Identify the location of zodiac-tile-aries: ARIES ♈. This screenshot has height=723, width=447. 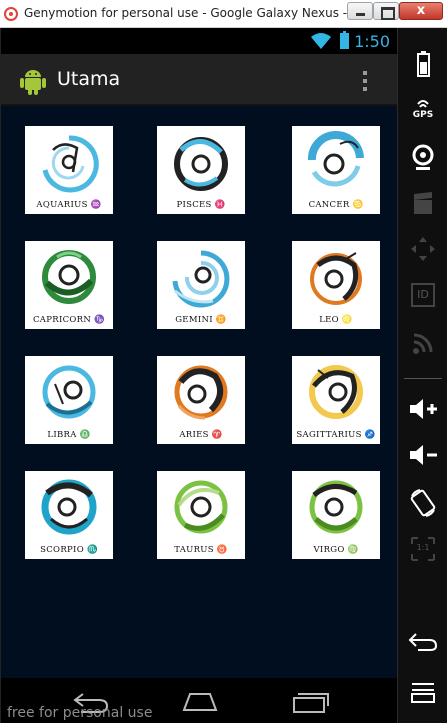
(201, 400).